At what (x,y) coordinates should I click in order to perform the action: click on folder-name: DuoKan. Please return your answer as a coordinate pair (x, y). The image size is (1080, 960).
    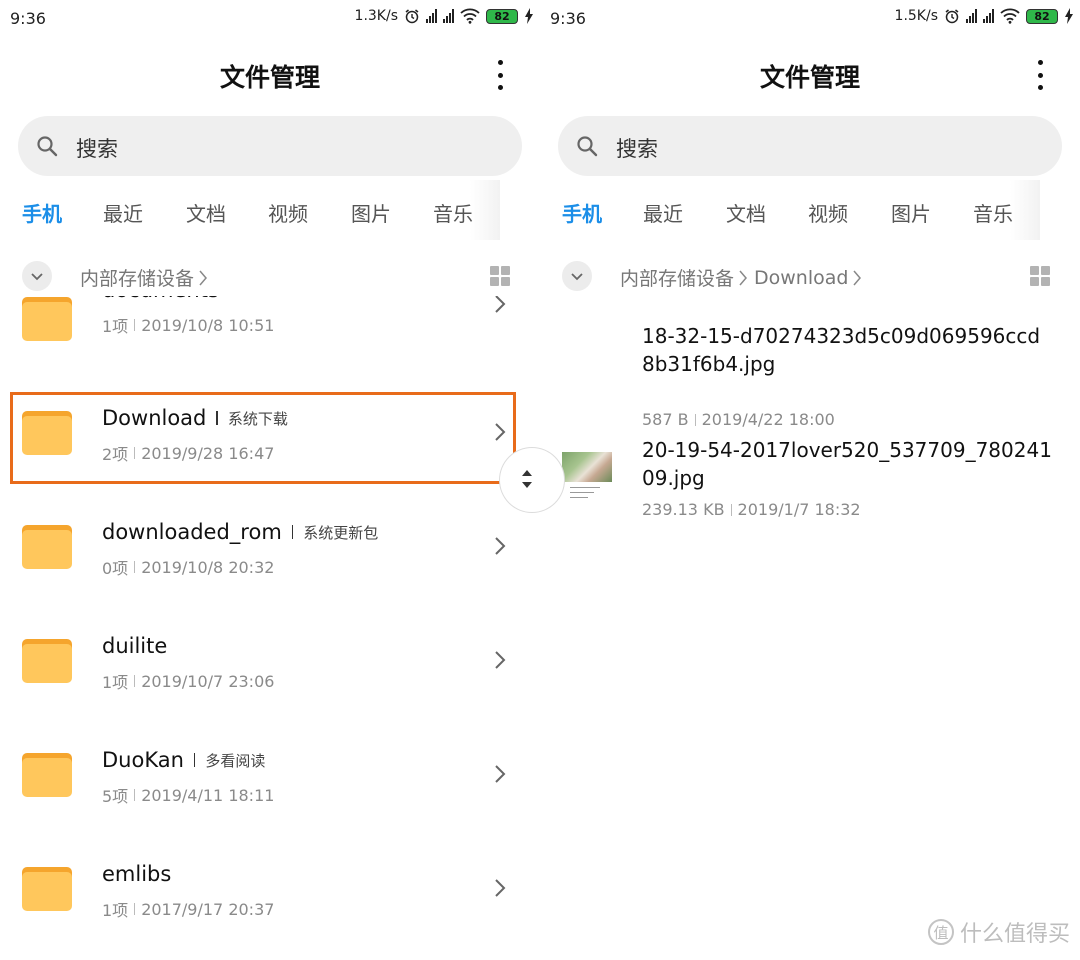
    Looking at the image, I should click on (143, 760).